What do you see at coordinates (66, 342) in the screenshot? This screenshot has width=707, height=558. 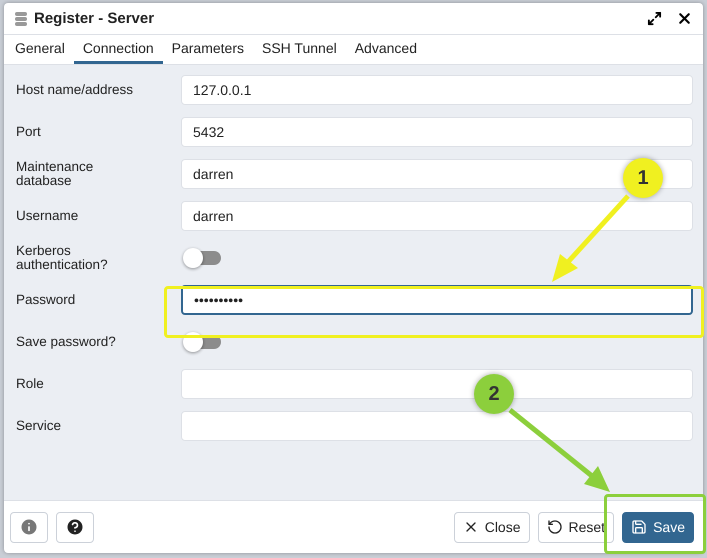 I see `field-label: Save password?` at bounding box center [66, 342].